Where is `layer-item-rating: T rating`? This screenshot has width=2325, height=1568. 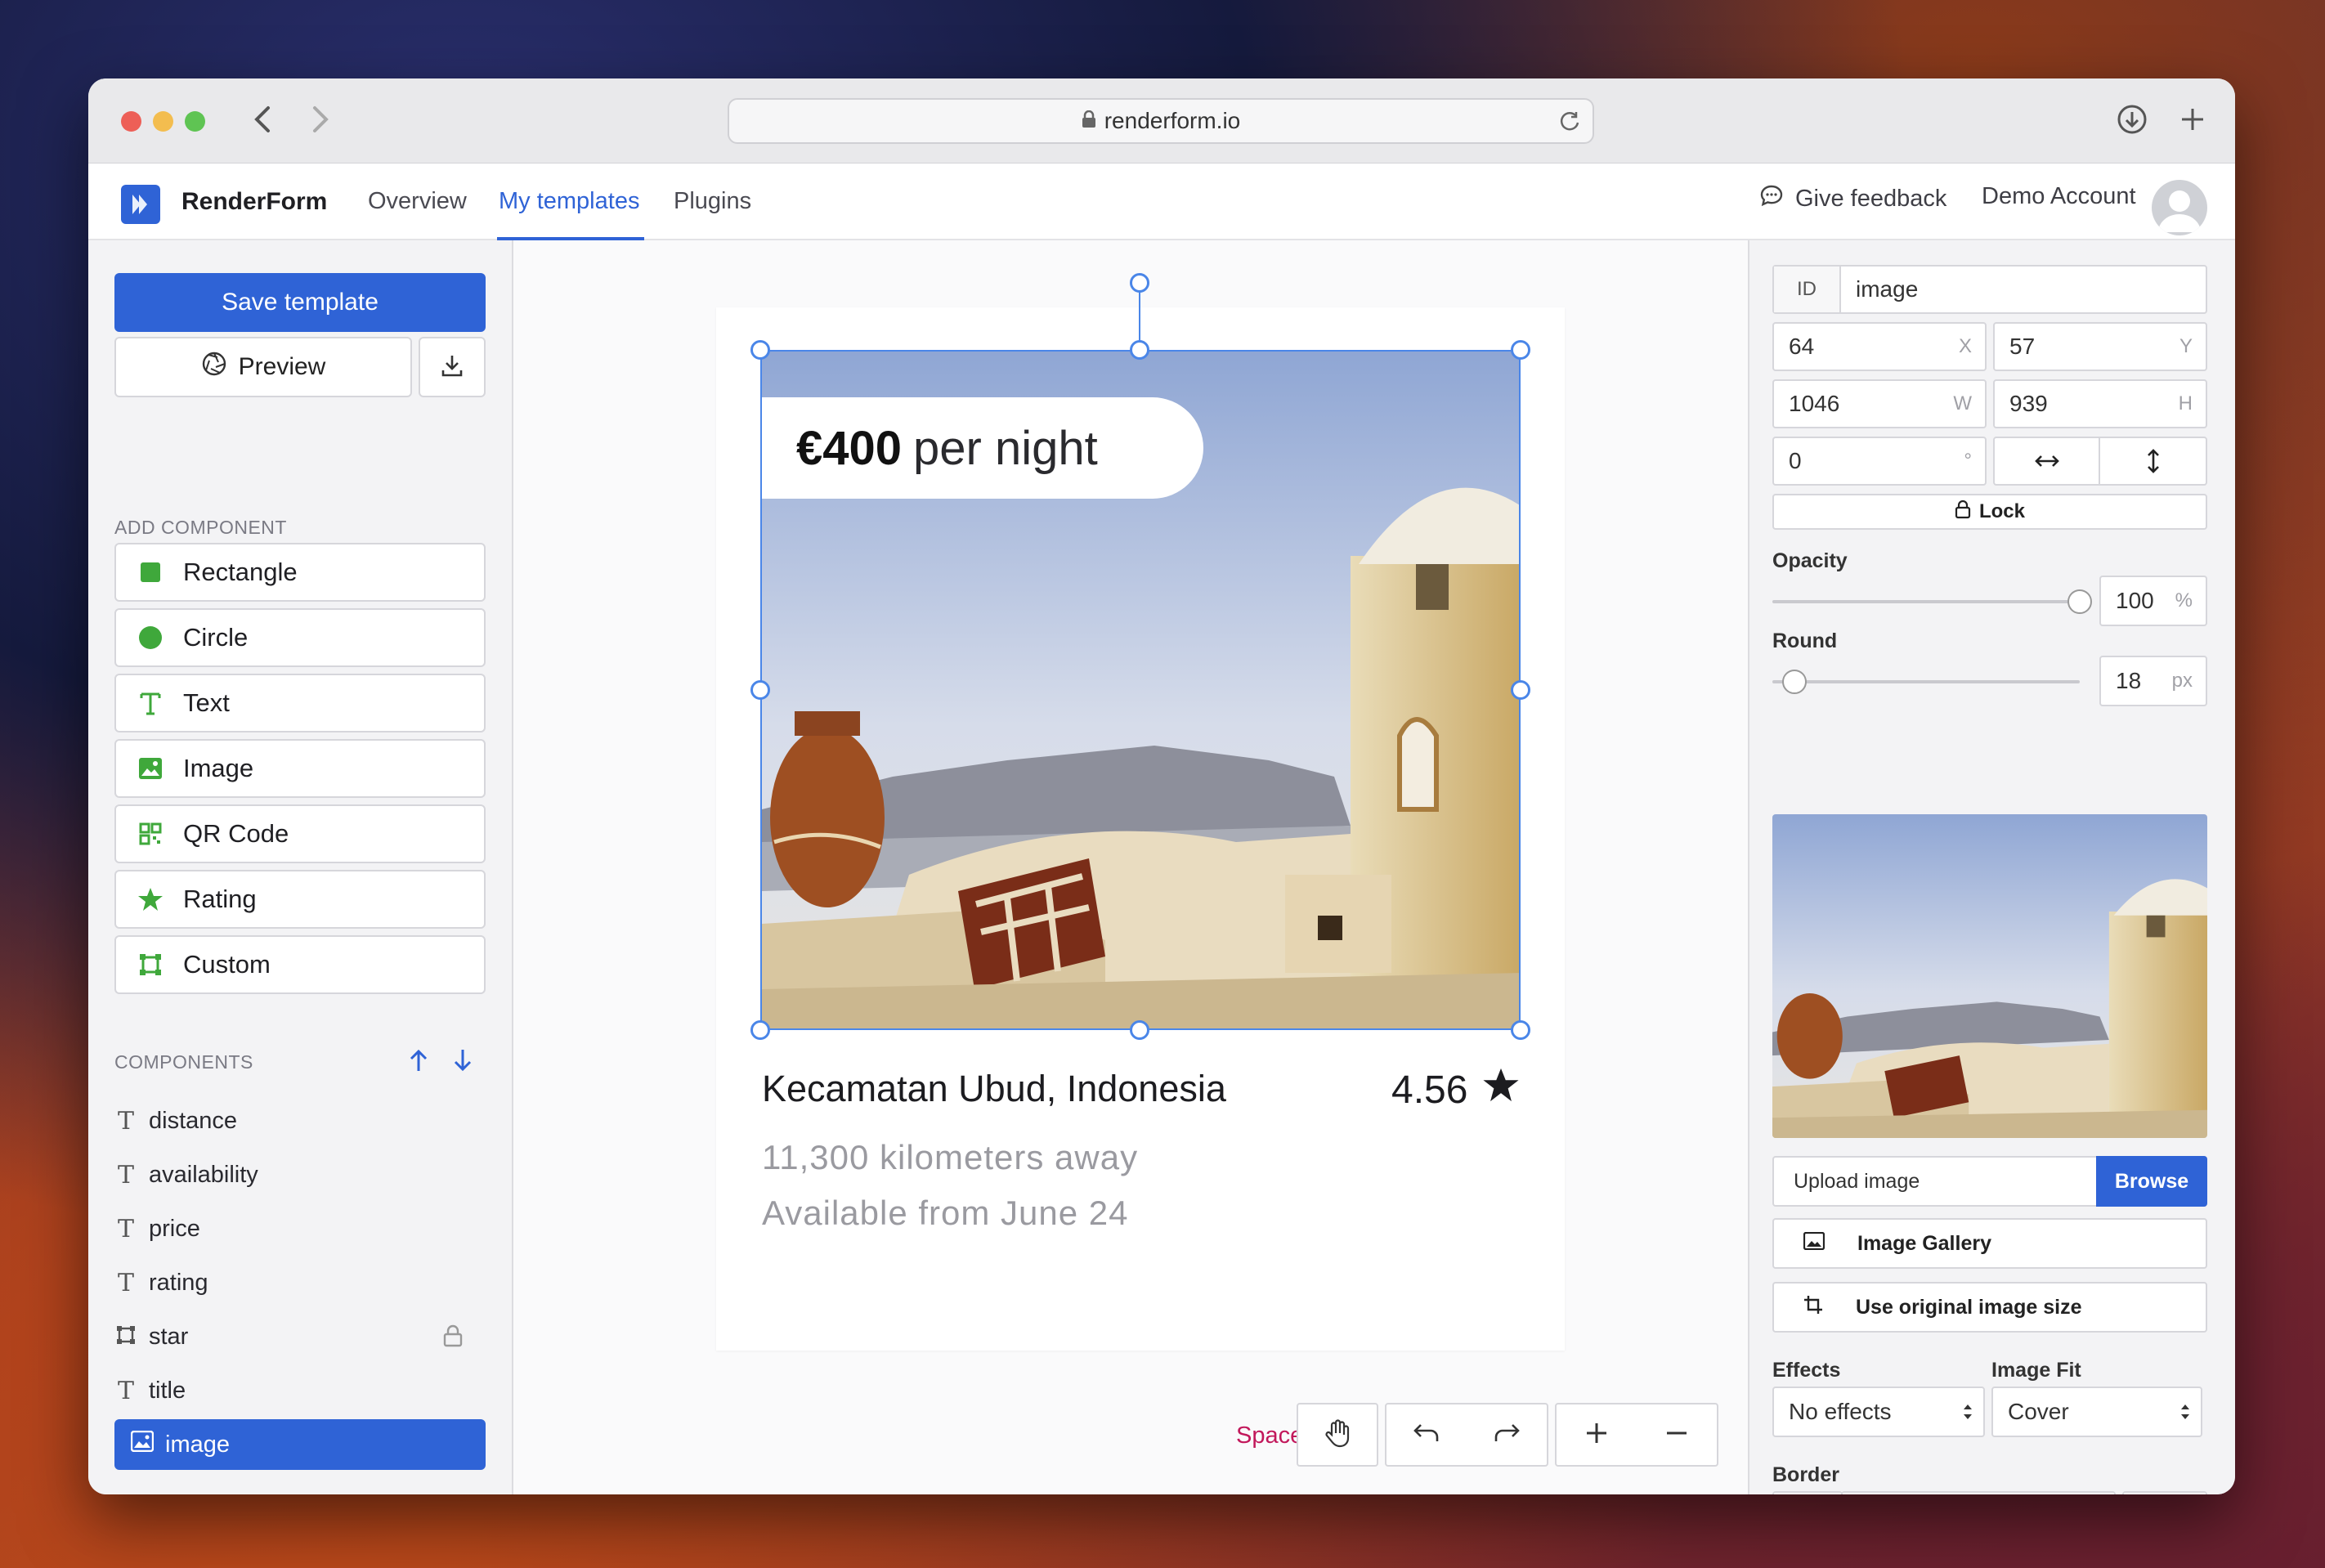
layer-item-rating: T rating is located at coordinates (300, 1282).